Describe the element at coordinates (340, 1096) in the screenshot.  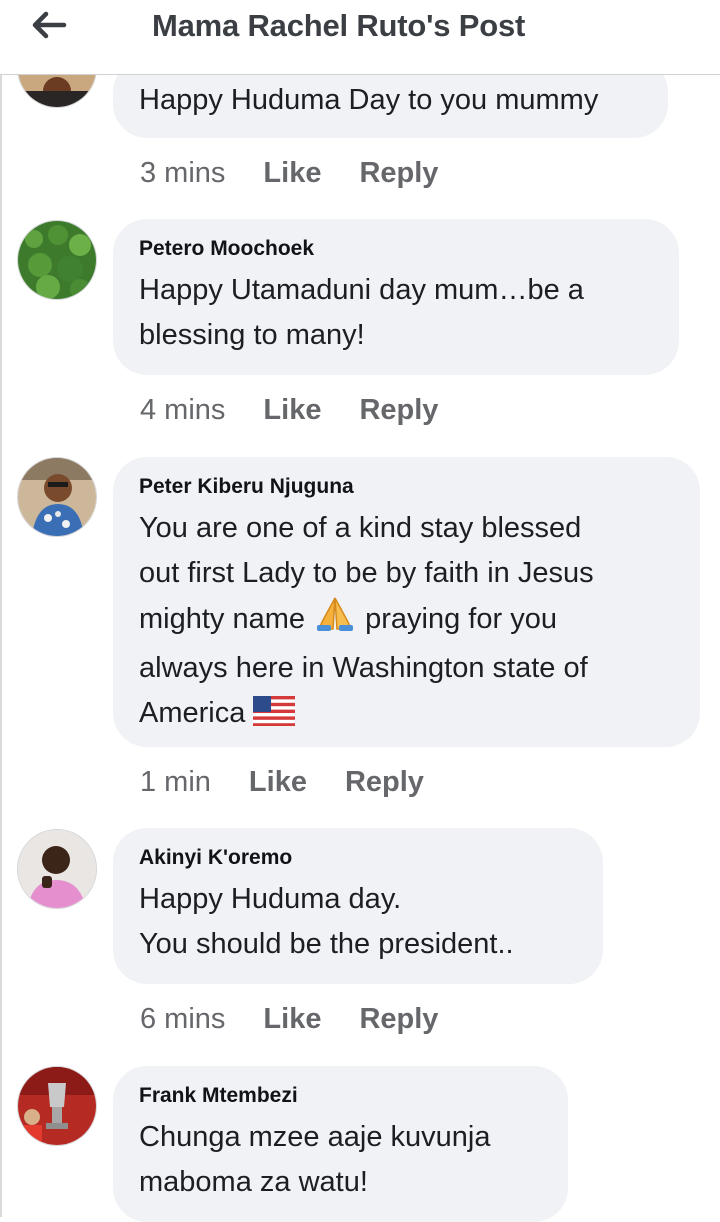
I see `comment-author: Frank Mtembezi` at that location.